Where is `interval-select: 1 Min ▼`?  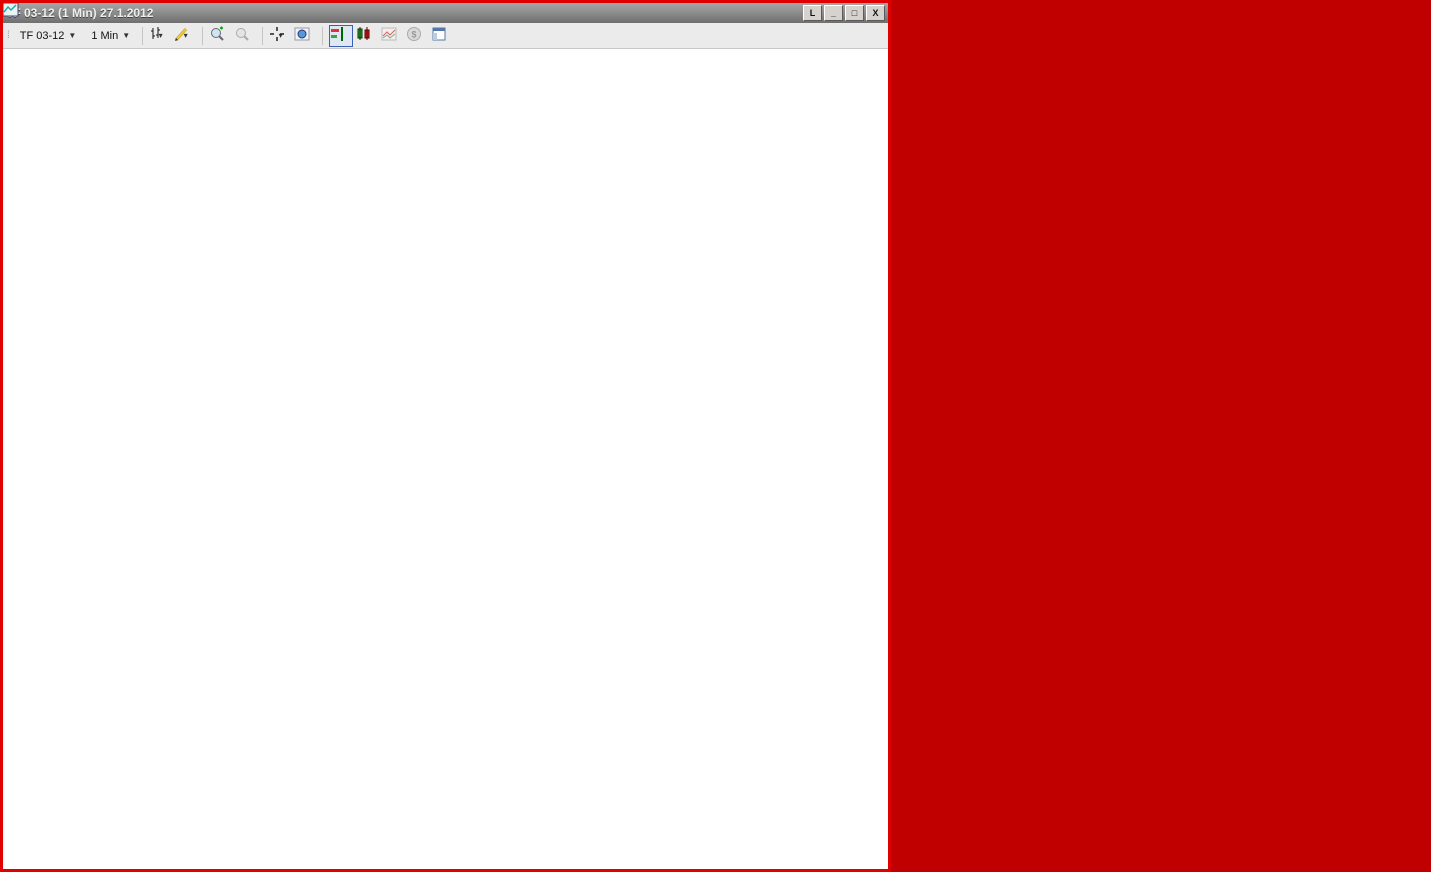
interval-select: 1 Min ▼ is located at coordinates (111, 35).